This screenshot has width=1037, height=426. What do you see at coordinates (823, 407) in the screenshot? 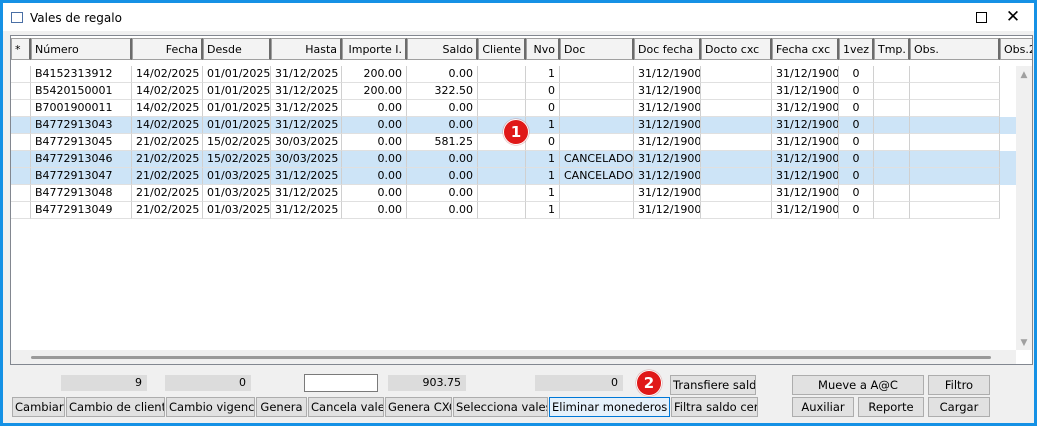
I see `auxiliar-button: Auxiliar` at bounding box center [823, 407].